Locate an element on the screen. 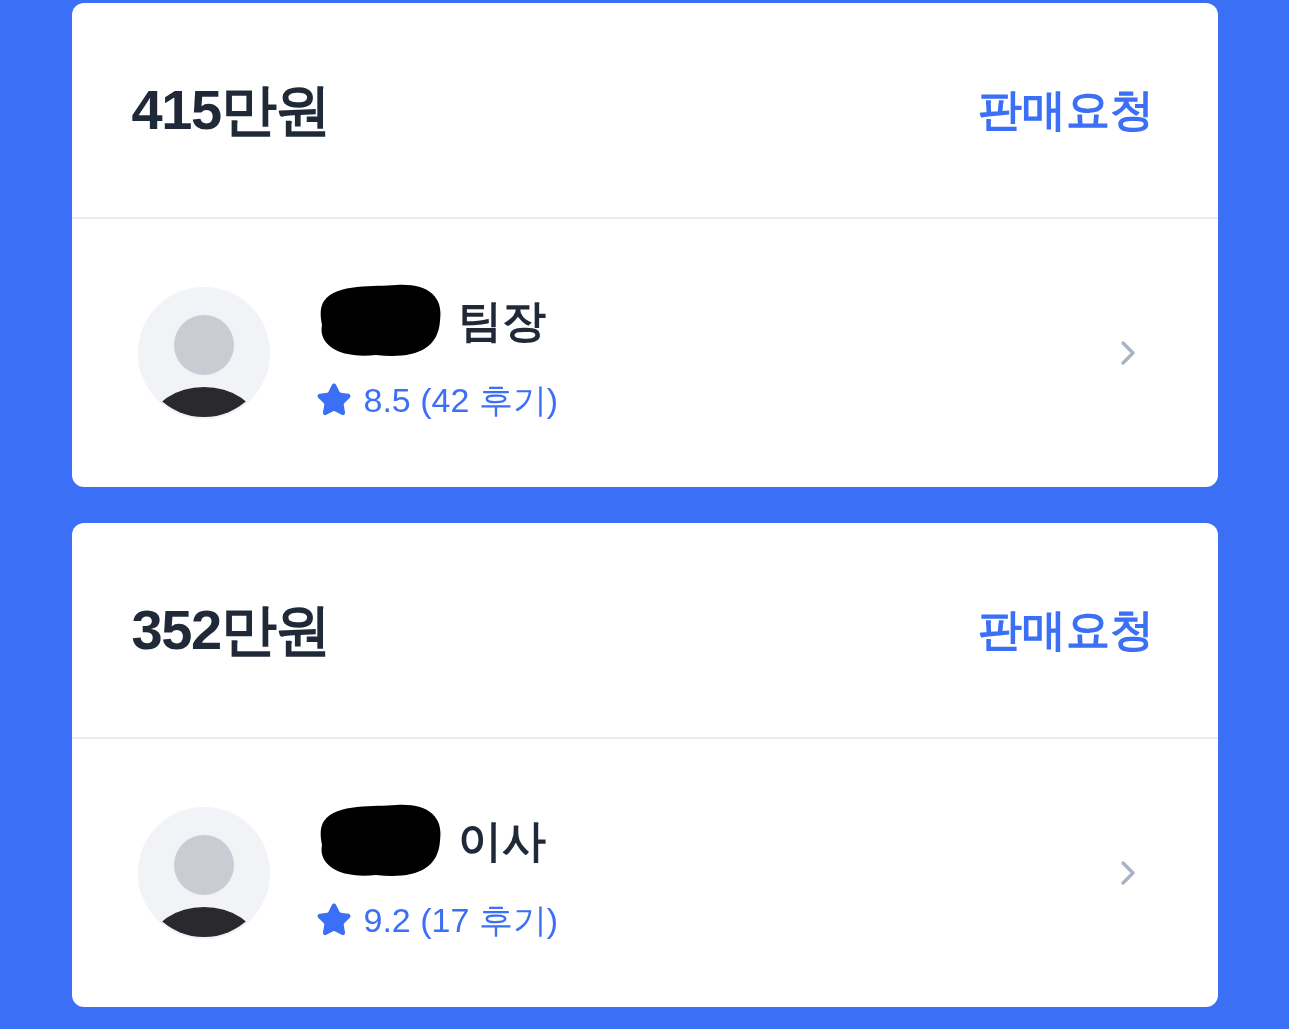 The width and height of the screenshot is (1289, 1029). rating: 9.2 (17 후기) is located at coordinates (461, 920).